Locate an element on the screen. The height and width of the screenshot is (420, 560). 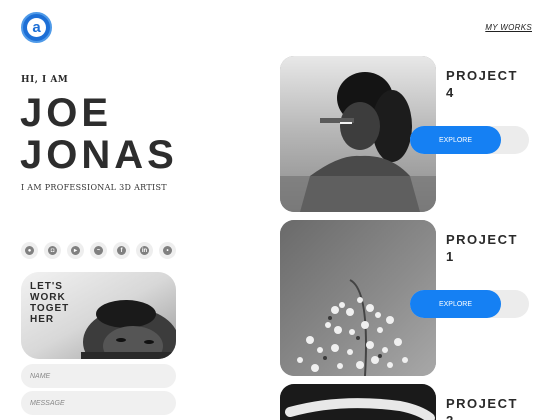
hero-name: JOE JONAS is located at coordinates (99, 134).